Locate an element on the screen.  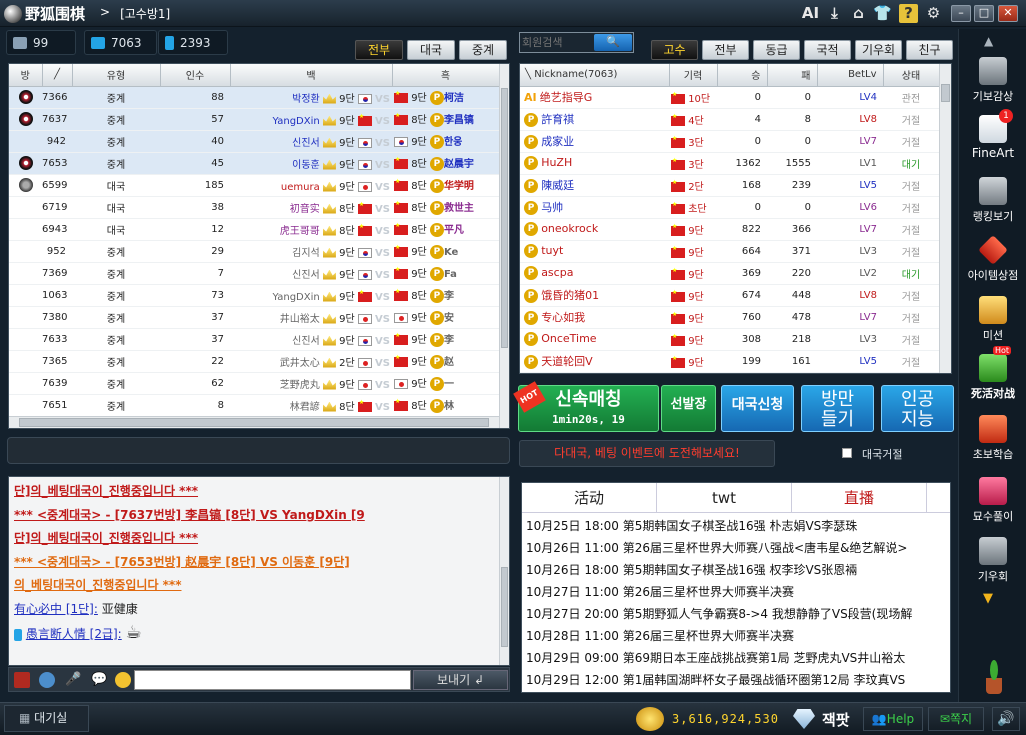
sidebar-item-mission: 미션 is located at coordinates (993, 319).